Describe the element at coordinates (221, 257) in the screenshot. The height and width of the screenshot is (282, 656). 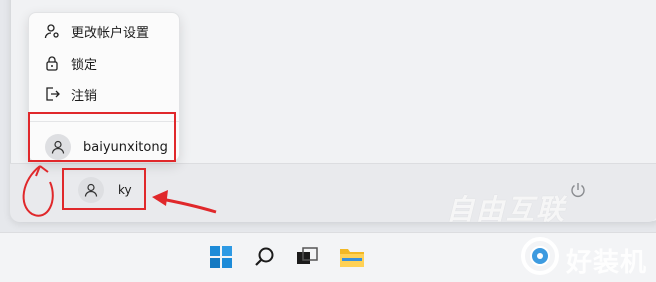
I see `windows-start-icon` at that location.